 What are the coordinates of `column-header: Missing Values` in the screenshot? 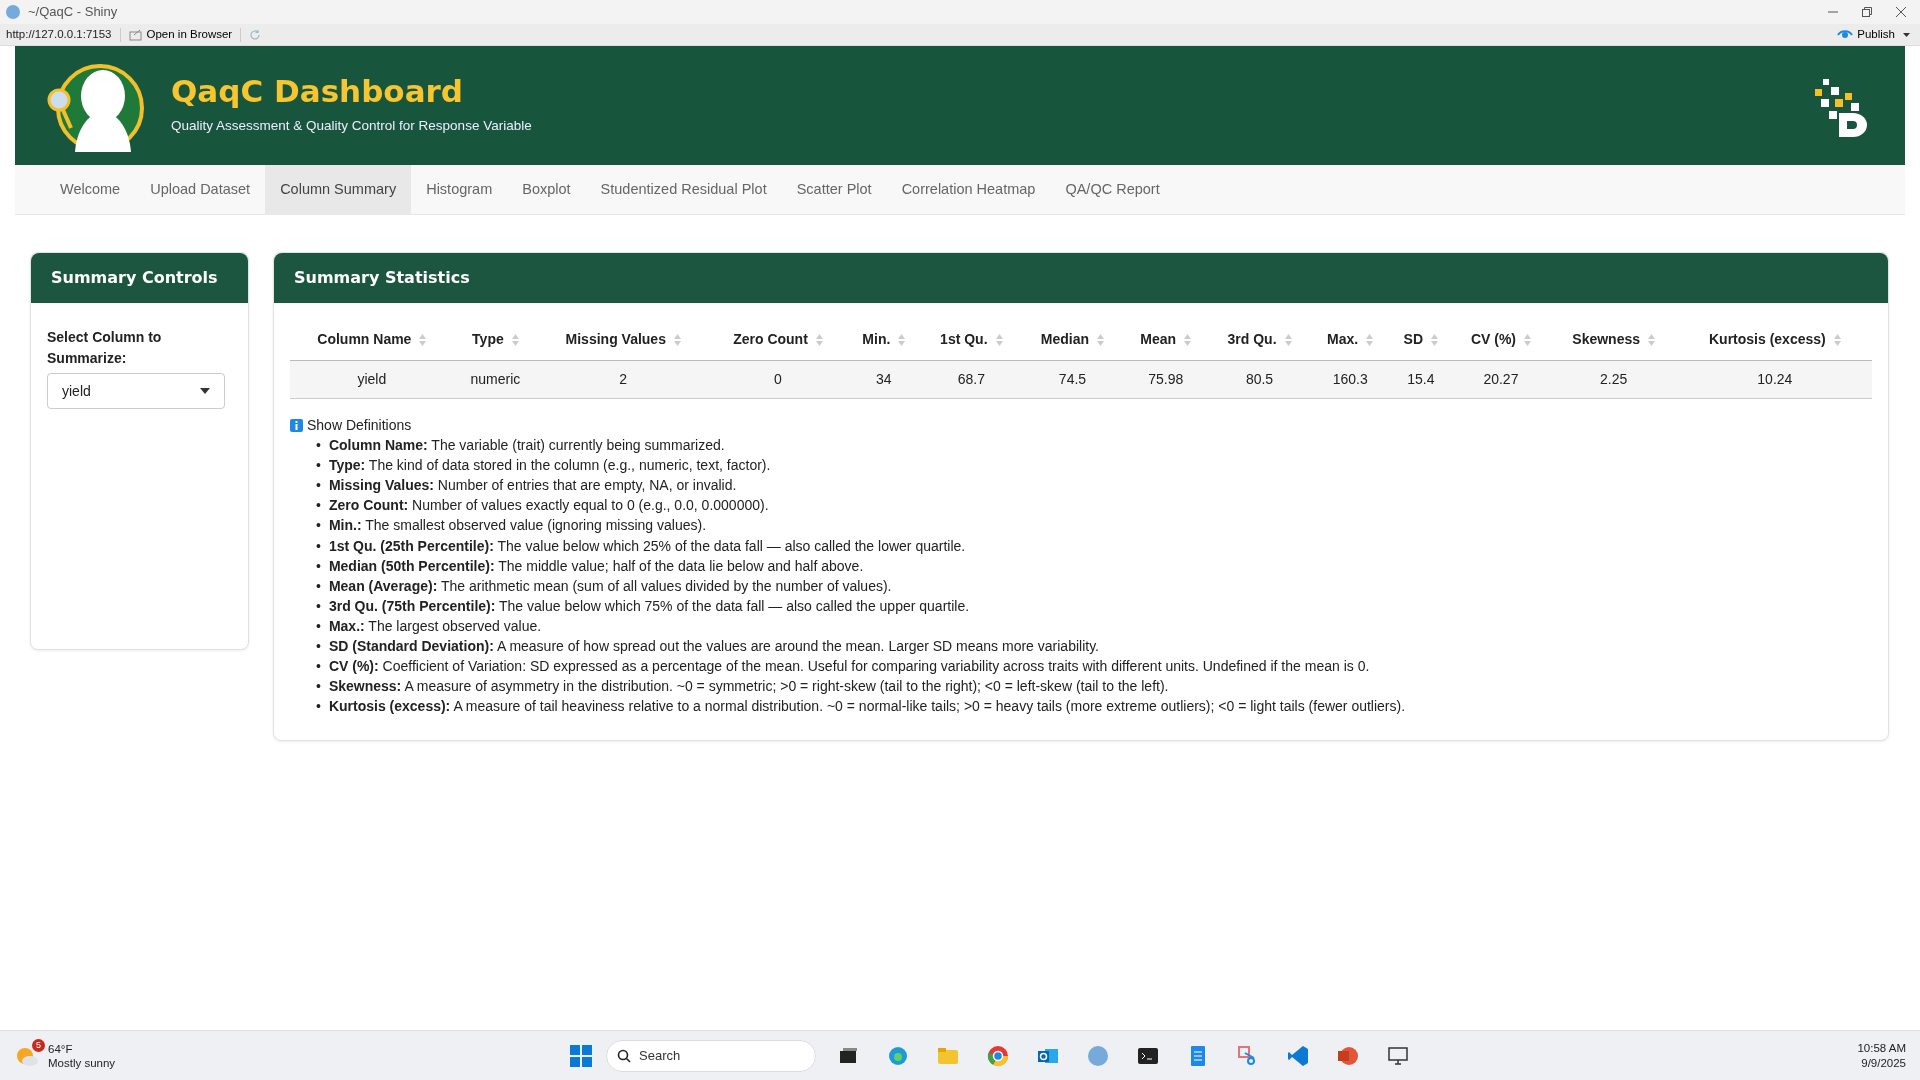 It's located at (623, 340).